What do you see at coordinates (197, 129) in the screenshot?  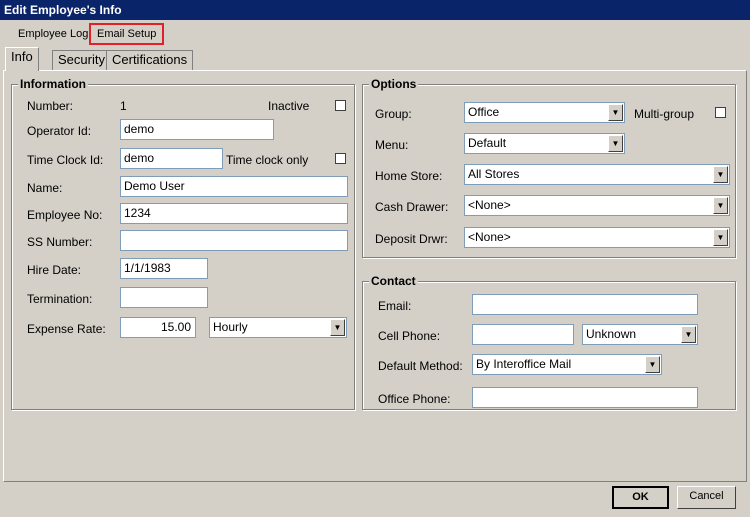 I see `operator-id-input: demo` at bounding box center [197, 129].